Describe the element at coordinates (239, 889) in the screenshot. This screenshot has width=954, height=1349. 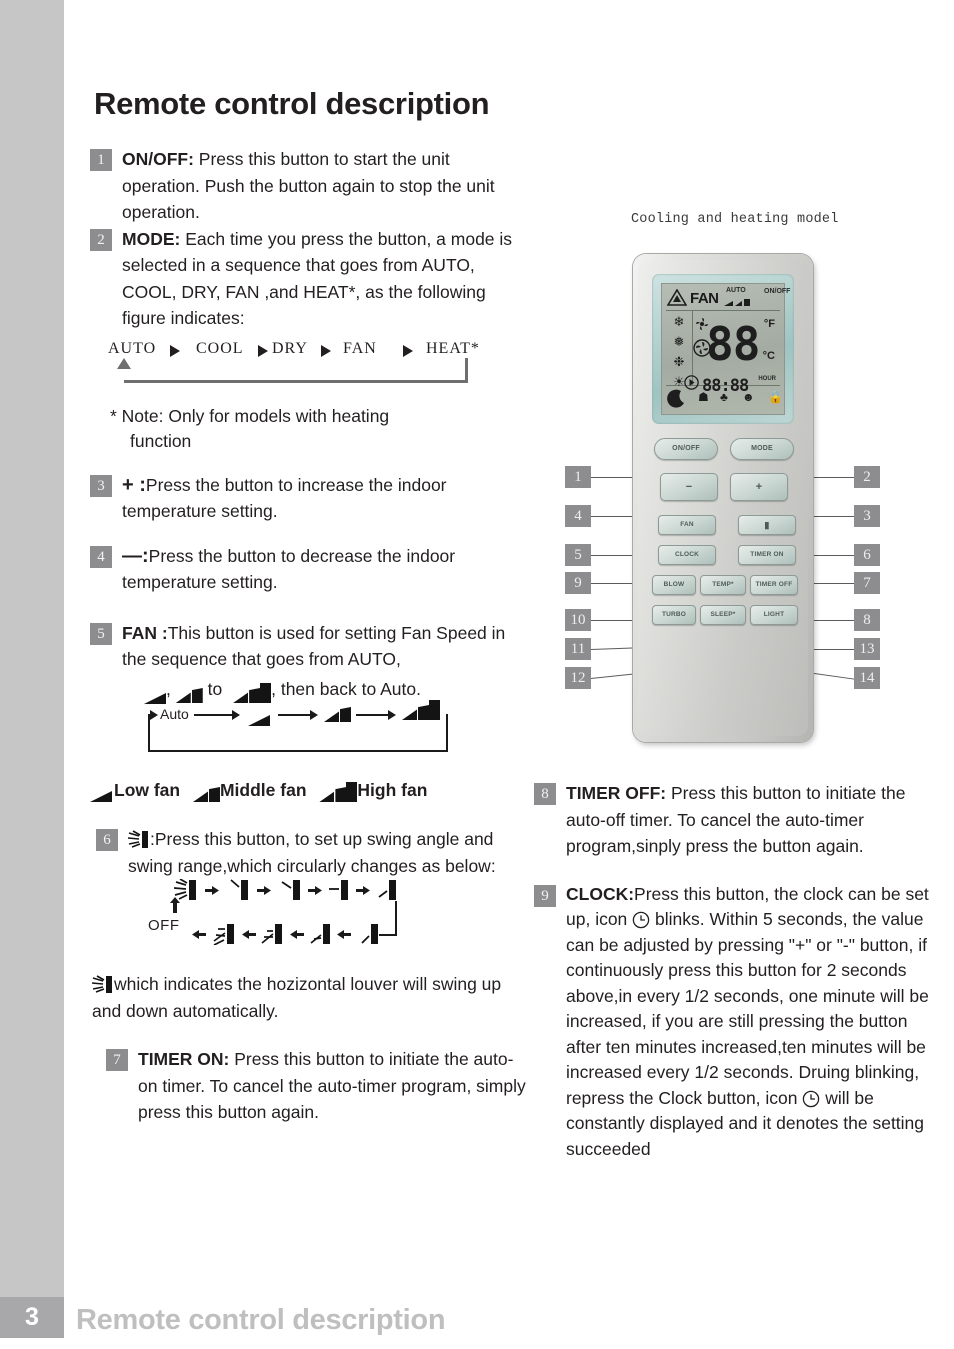
I see `swing-icon-pos1` at that location.